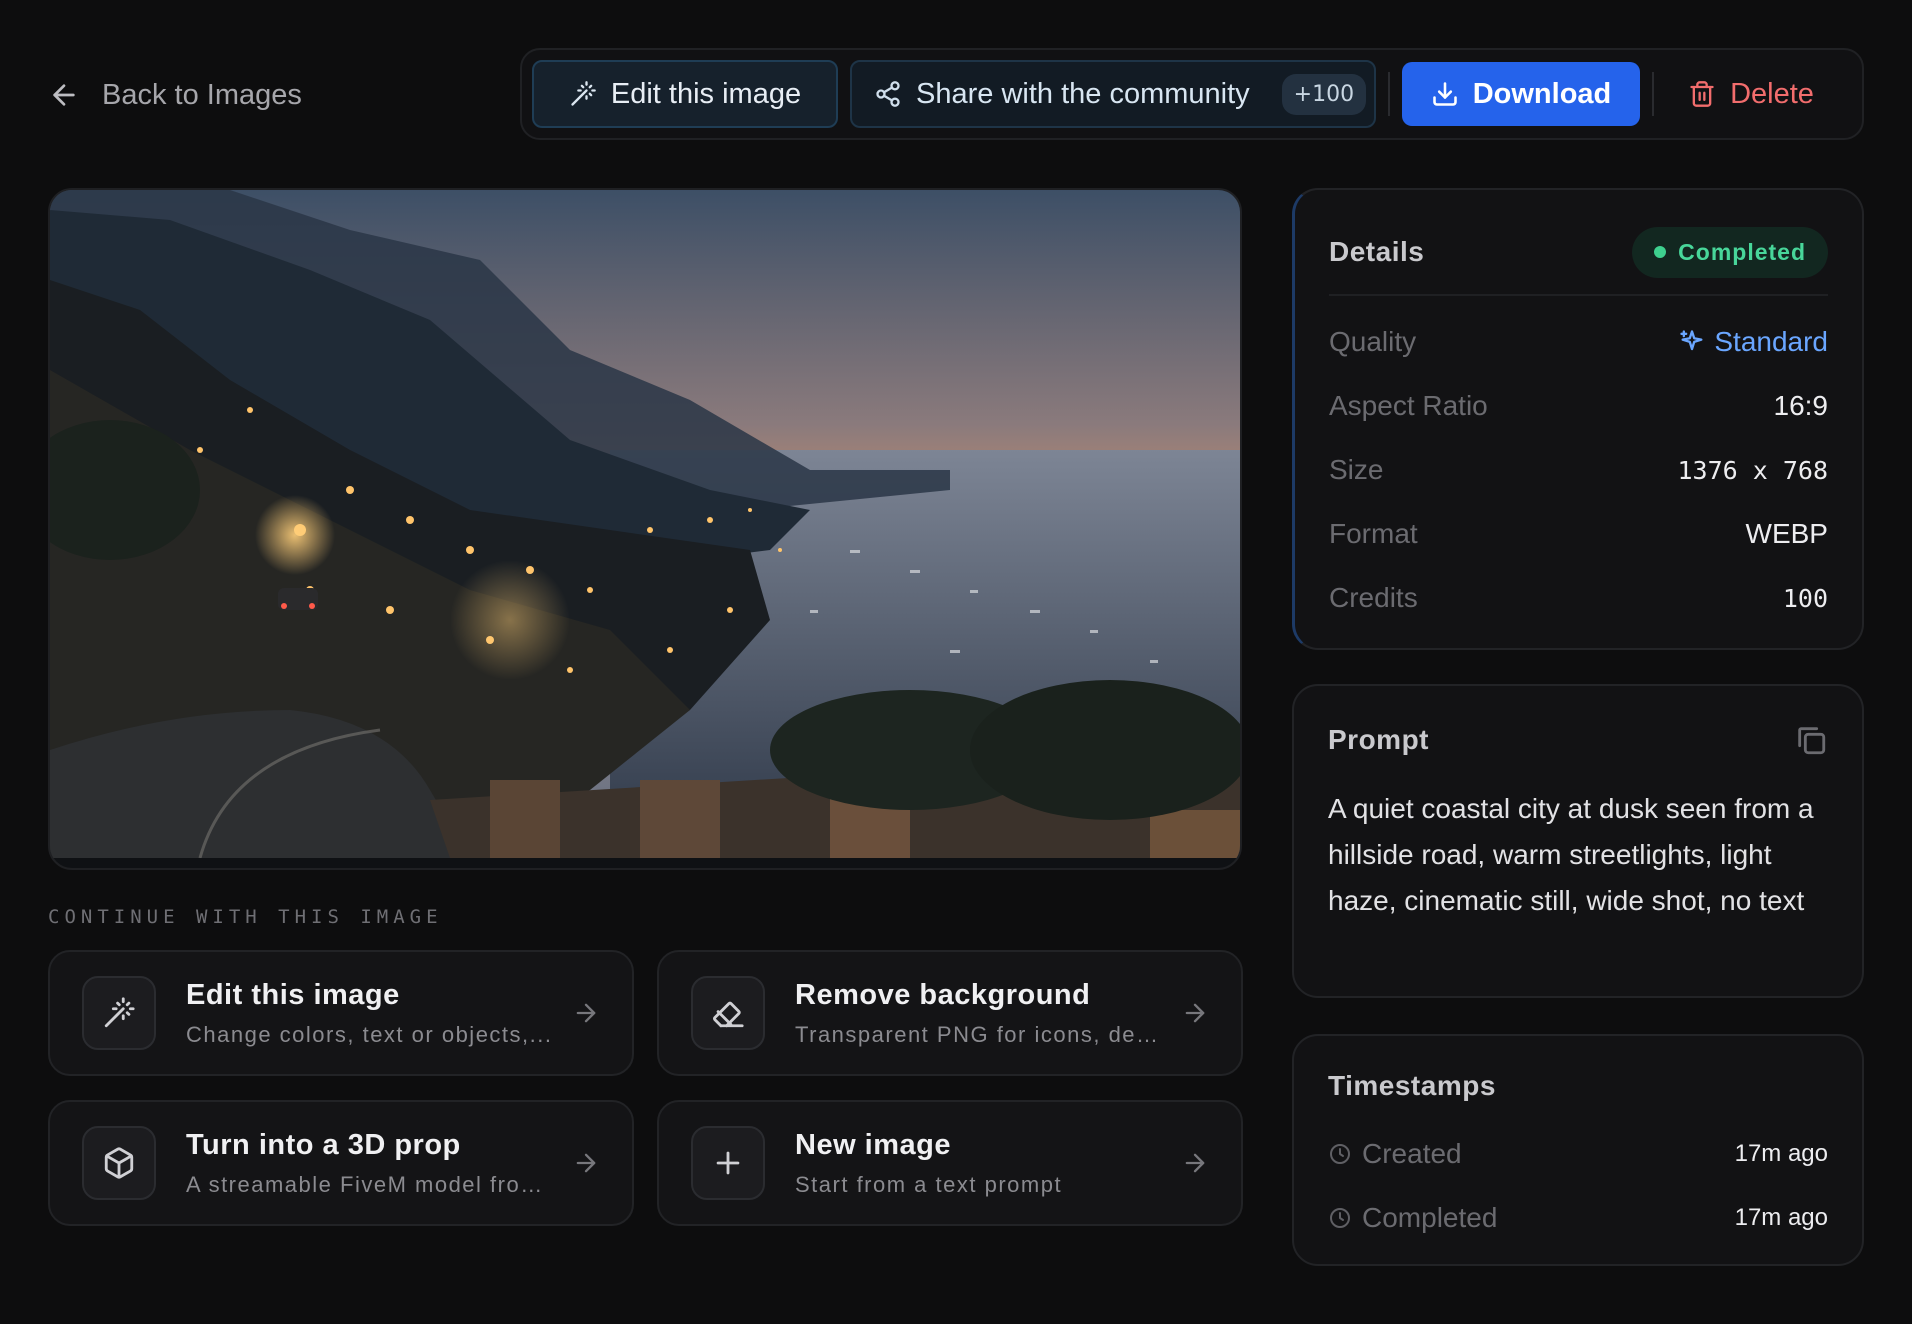 Image resolution: width=1912 pixels, height=1324 pixels. I want to click on status-label: Completed, so click(1742, 251).